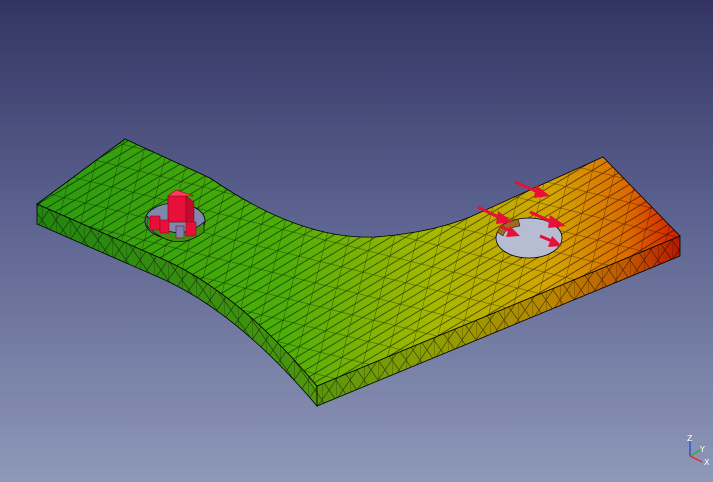 The height and width of the screenshot is (482, 713). Describe the element at coordinates (696, 459) in the screenshot. I see `x-axis-line` at that location.